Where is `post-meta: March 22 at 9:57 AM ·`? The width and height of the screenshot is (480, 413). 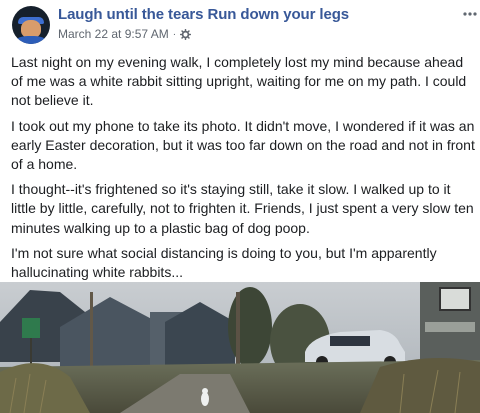 post-meta: March 22 at 9:57 AM · is located at coordinates (125, 34).